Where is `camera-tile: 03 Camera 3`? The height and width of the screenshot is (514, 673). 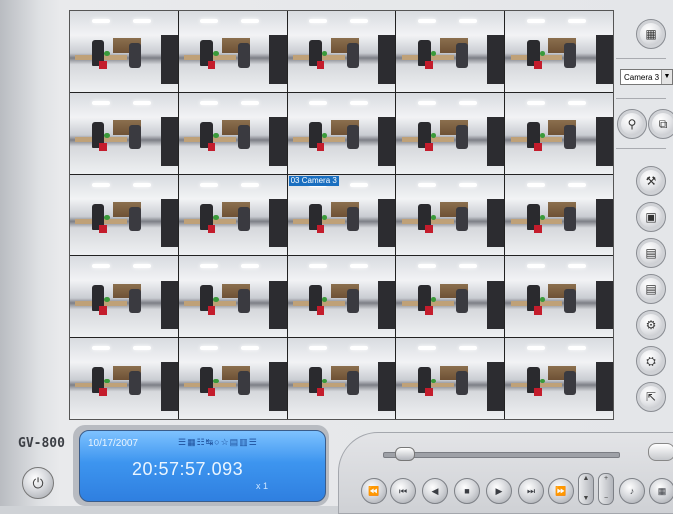
camera-tile: 03 Camera 3 is located at coordinates (341, 215).